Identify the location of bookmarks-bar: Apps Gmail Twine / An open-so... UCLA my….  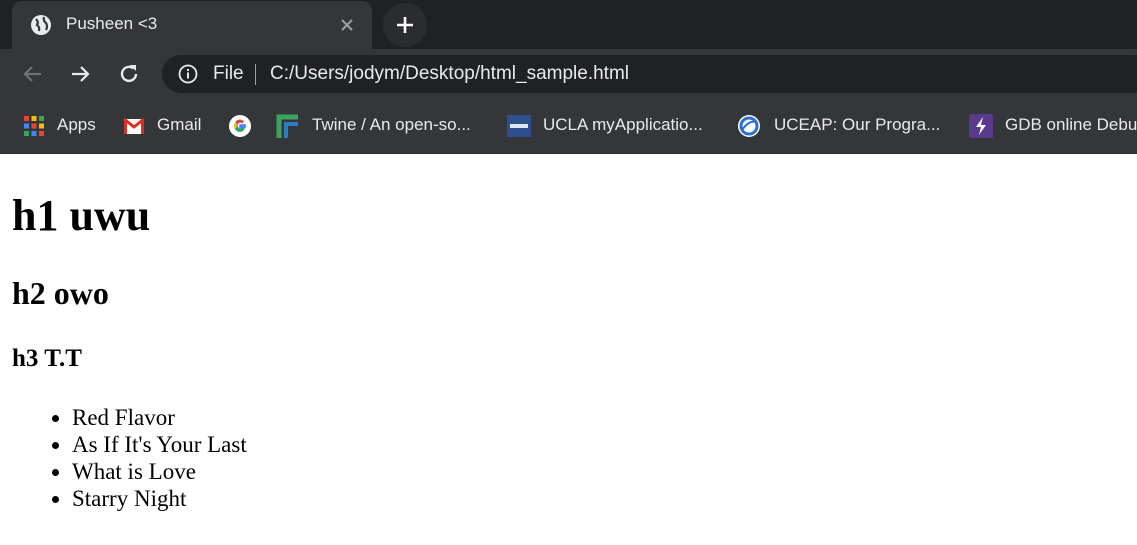
(568, 126).